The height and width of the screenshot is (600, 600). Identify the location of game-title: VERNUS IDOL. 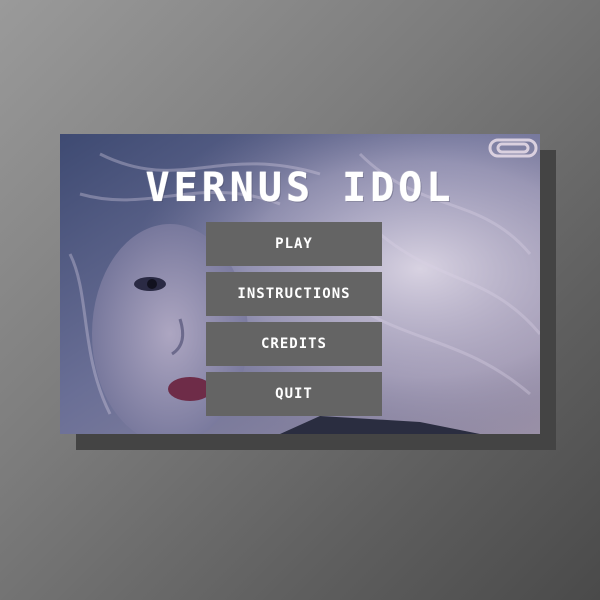
(300, 188).